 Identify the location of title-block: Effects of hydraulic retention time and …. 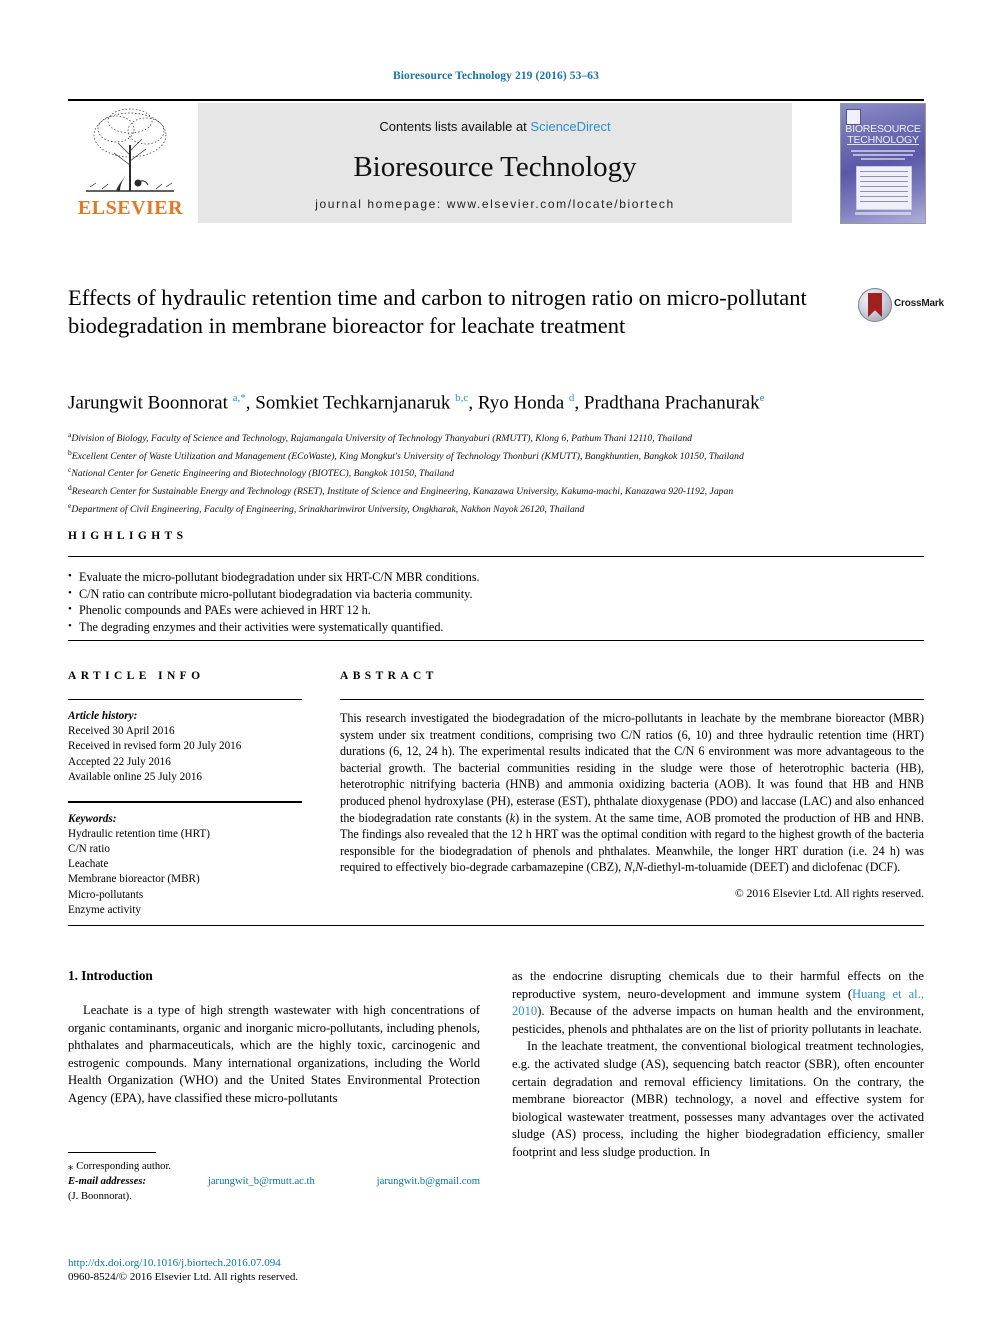
(458, 312).